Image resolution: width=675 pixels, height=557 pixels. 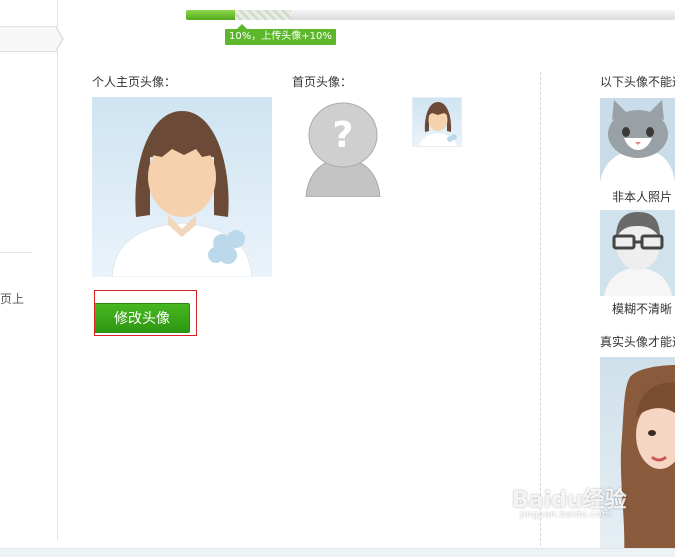 I want to click on left-nav: 页上, so click(x=32, y=270).